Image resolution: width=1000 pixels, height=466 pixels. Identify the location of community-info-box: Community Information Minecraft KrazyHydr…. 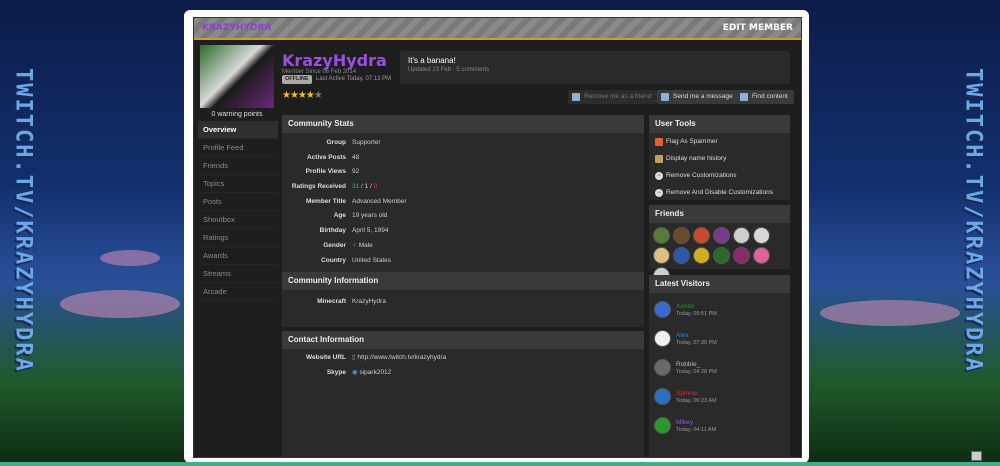
(463, 299).